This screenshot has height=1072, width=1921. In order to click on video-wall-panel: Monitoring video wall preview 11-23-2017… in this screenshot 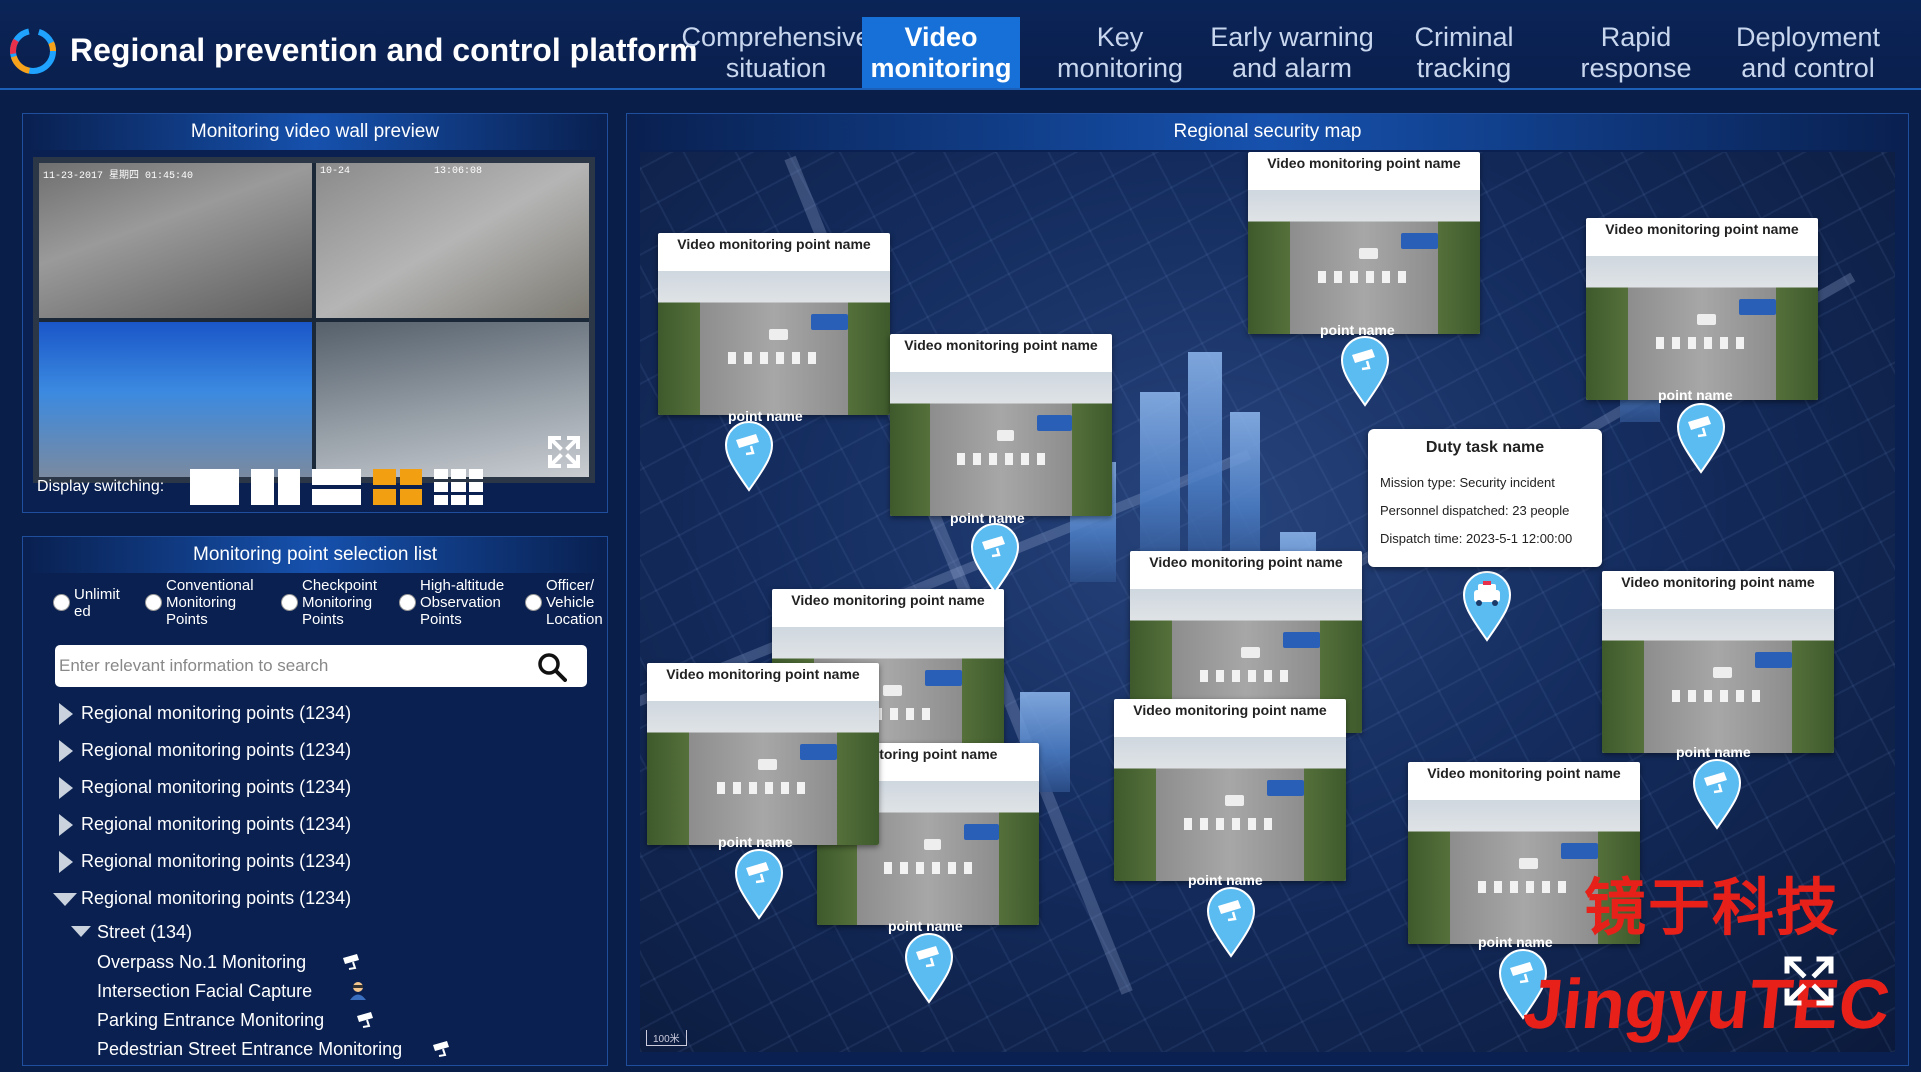, I will do `click(315, 313)`.